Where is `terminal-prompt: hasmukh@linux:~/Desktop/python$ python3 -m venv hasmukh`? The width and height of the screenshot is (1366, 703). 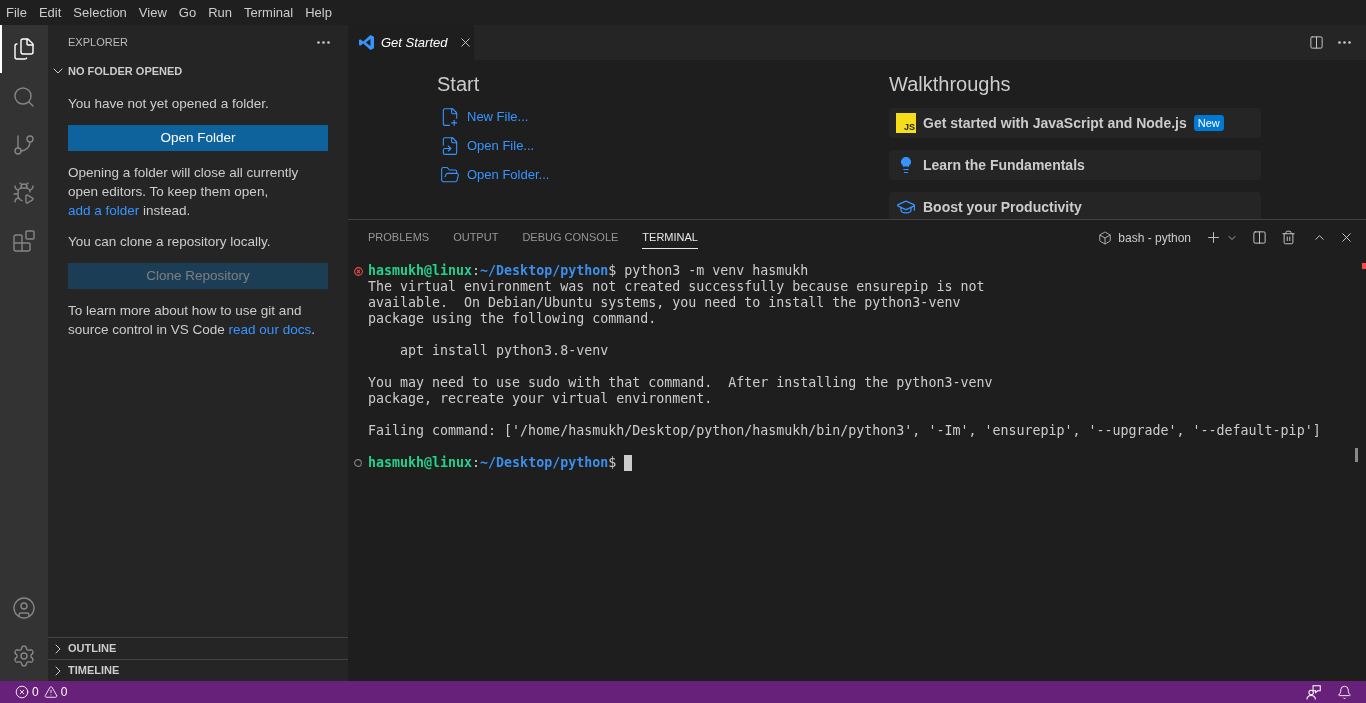 terminal-prompt: hasmukh@linux:~/Desktop/python$ python3 -m venv hasmukh is located at coordinates (588, 271).